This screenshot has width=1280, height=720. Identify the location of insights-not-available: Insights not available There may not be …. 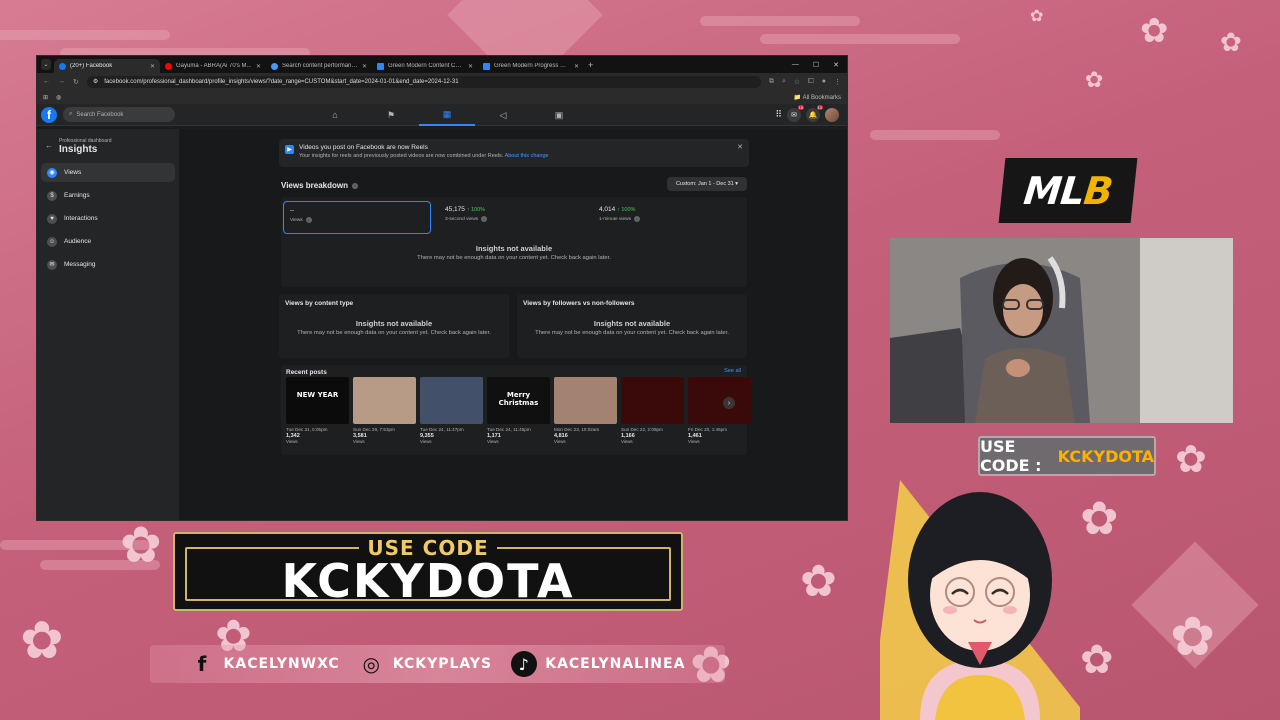
(514, 252).